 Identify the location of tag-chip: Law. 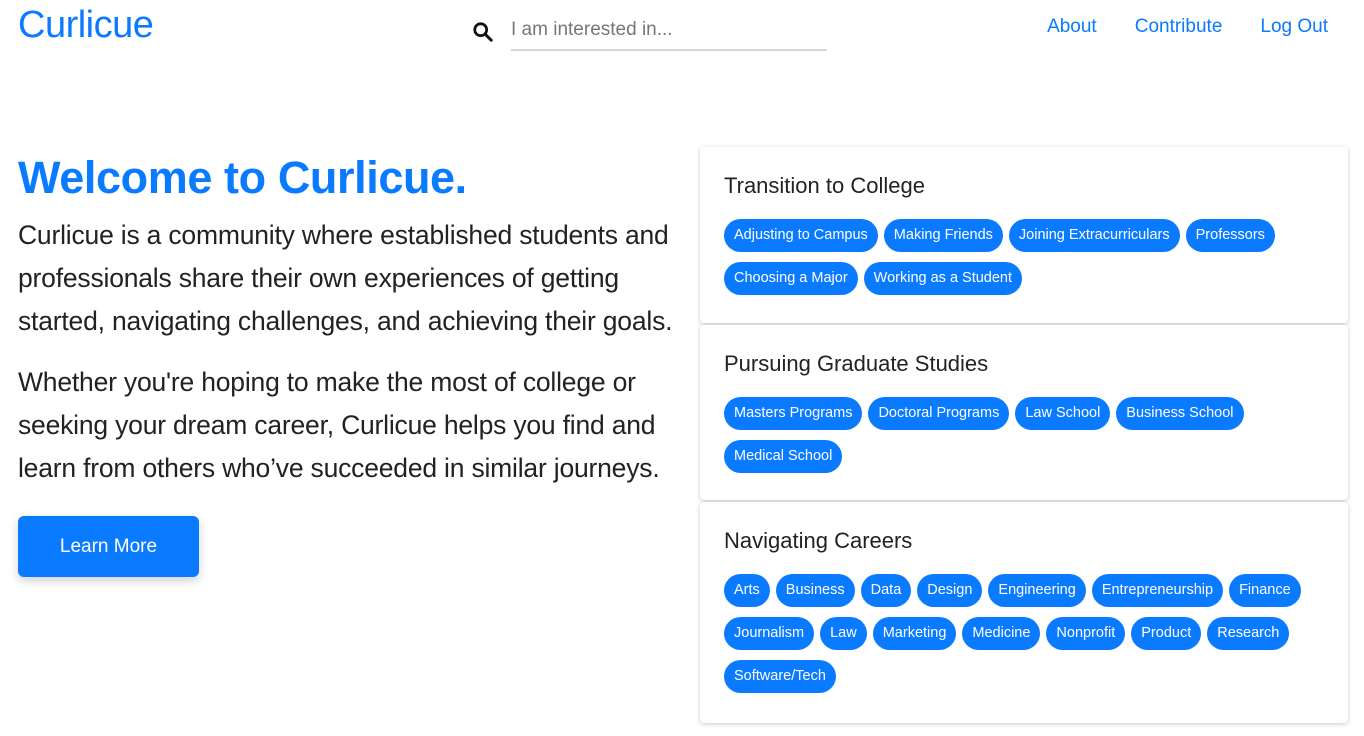
(843, 633).